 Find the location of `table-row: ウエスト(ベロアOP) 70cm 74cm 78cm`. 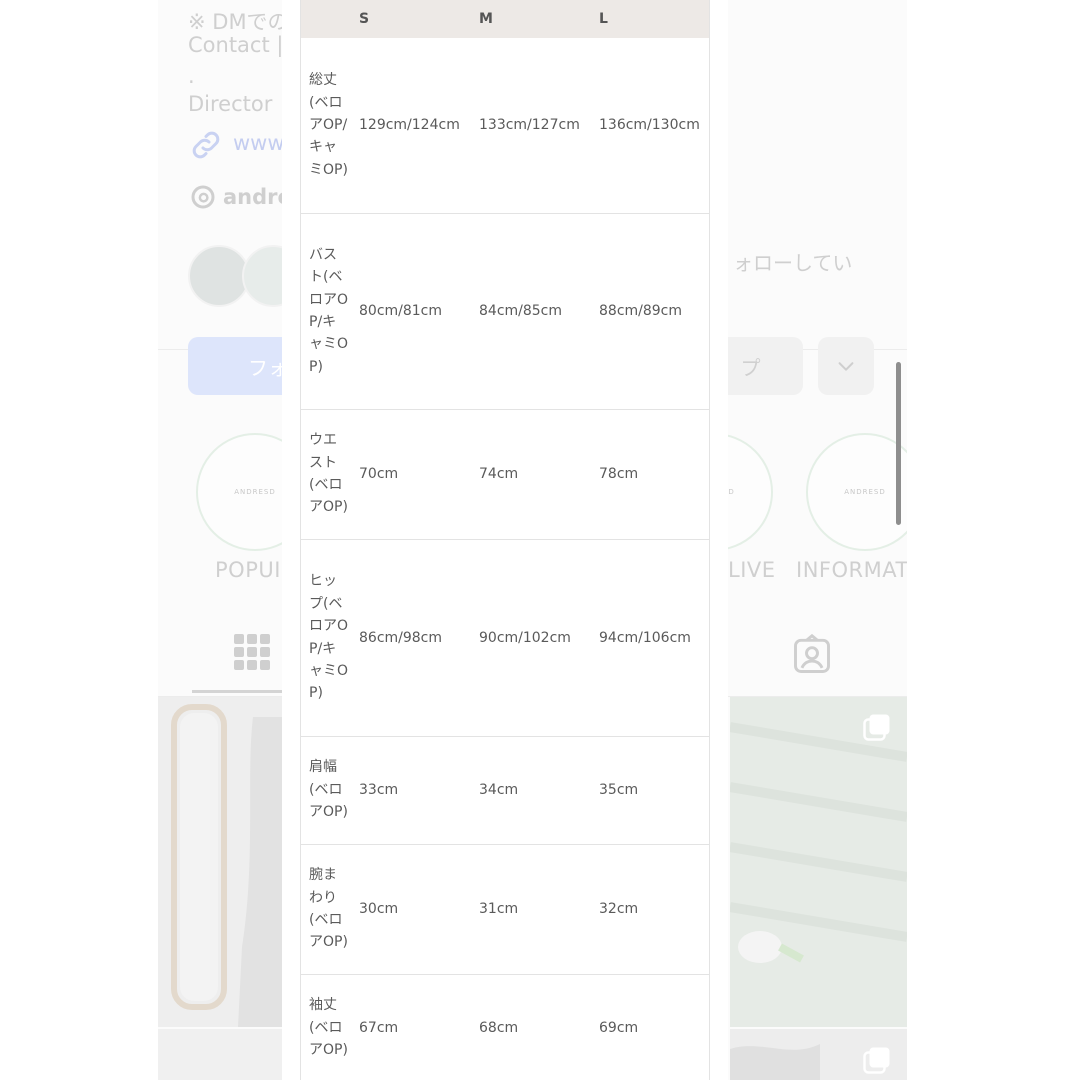

table-row: ウエスト(ベロアOP) 70cm 74cm 78cm is located at coordinates (505, 474).